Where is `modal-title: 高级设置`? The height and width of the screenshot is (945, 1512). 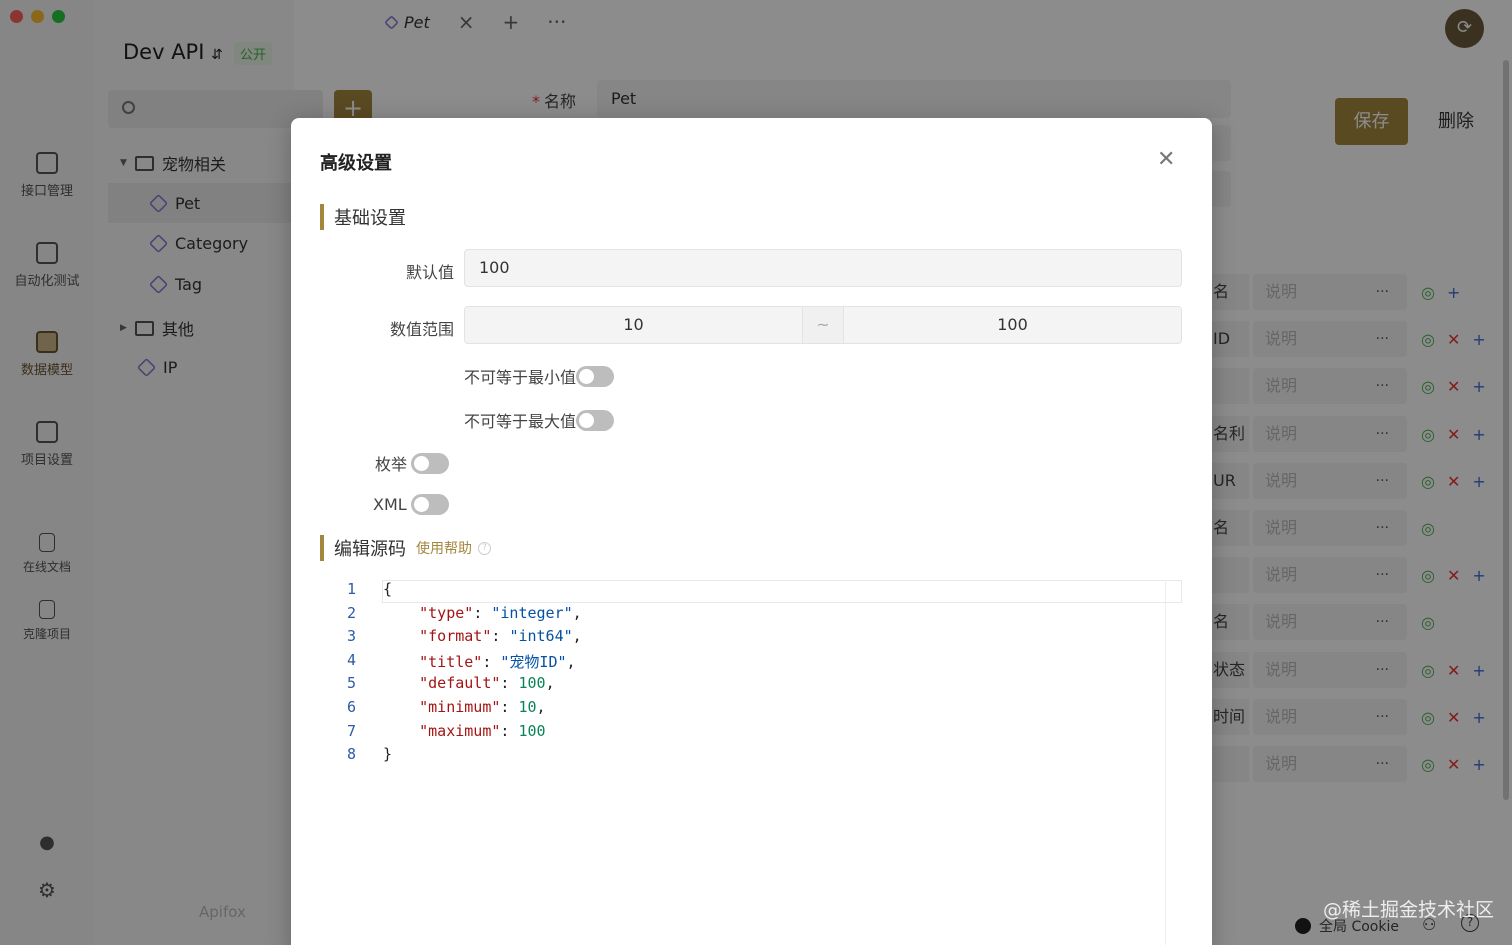
modal-title: 高级设置 is located at coordinates (356, 163).